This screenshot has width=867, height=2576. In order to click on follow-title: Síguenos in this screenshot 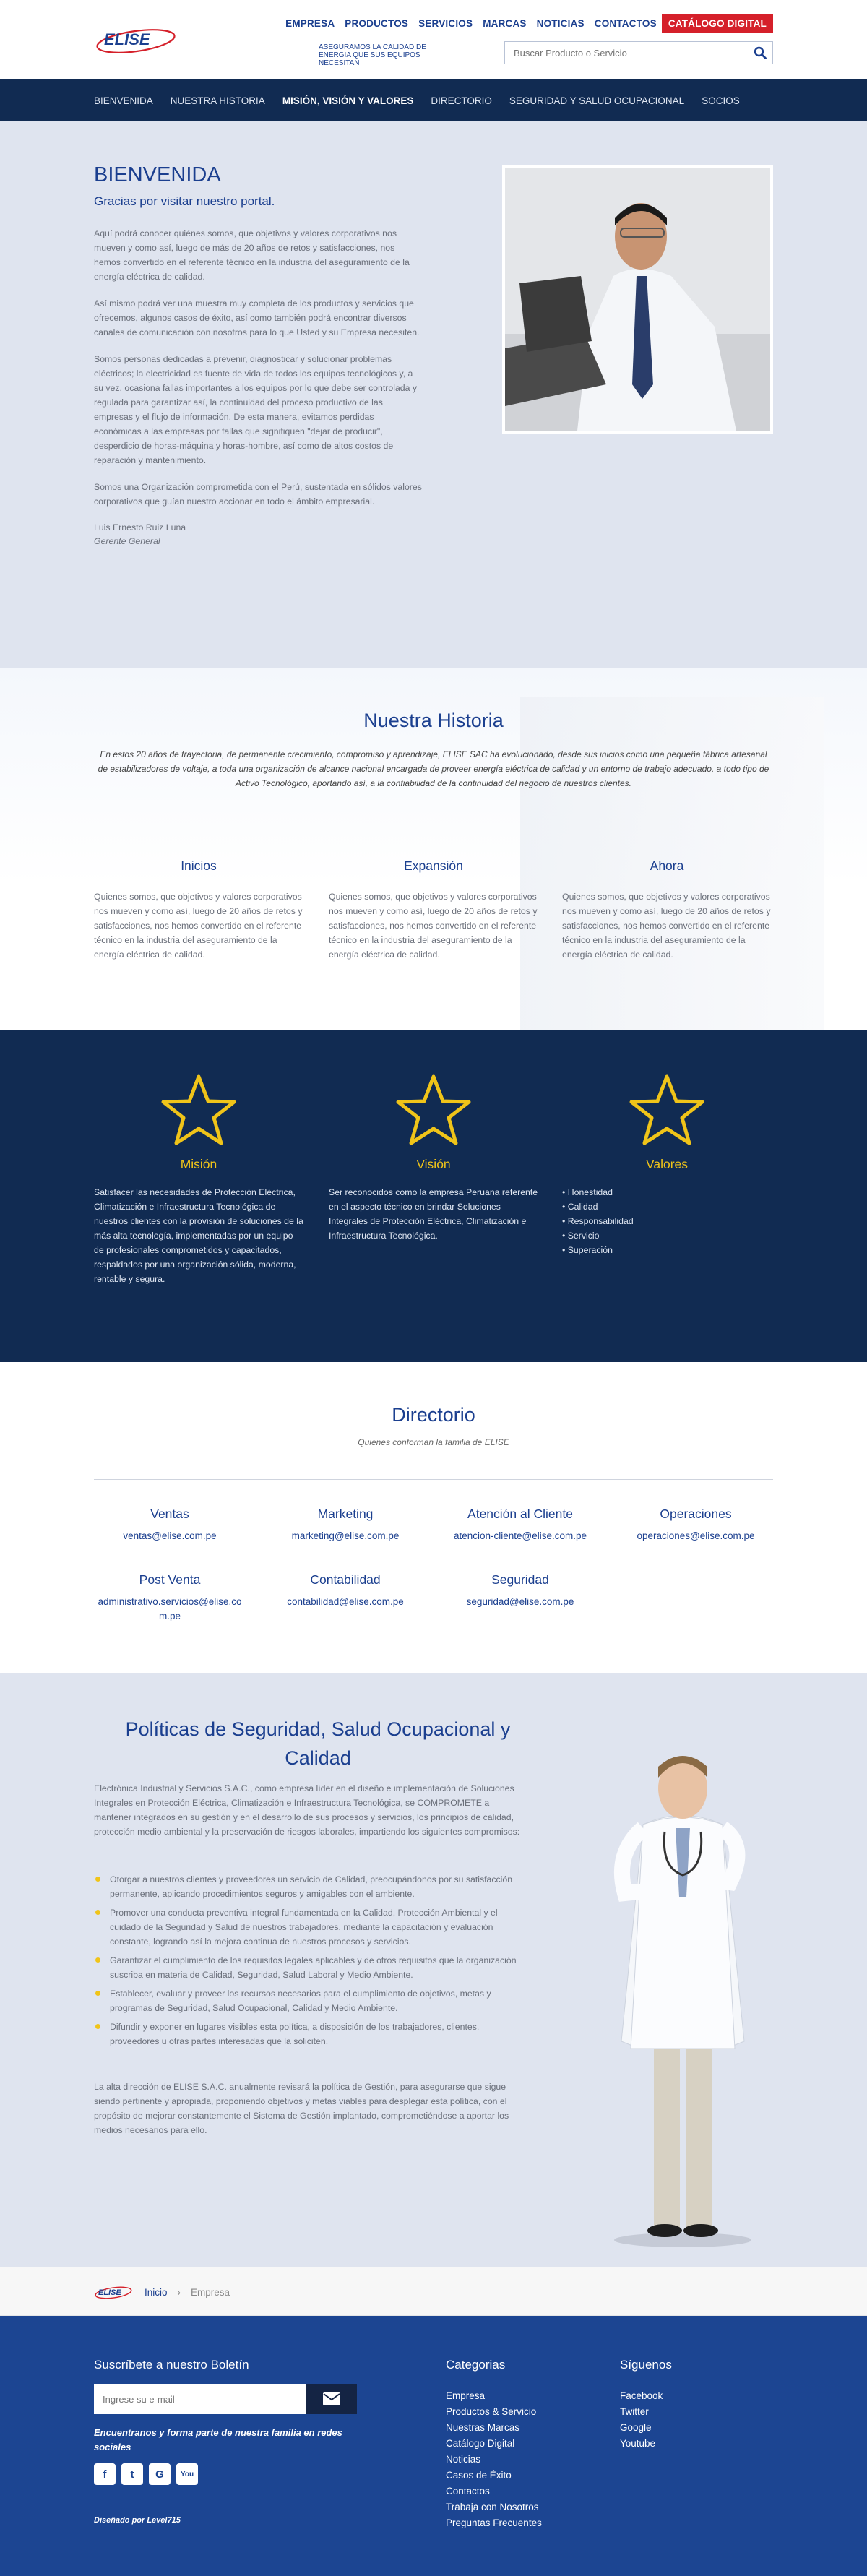, I will do `click(646, 2365)`.